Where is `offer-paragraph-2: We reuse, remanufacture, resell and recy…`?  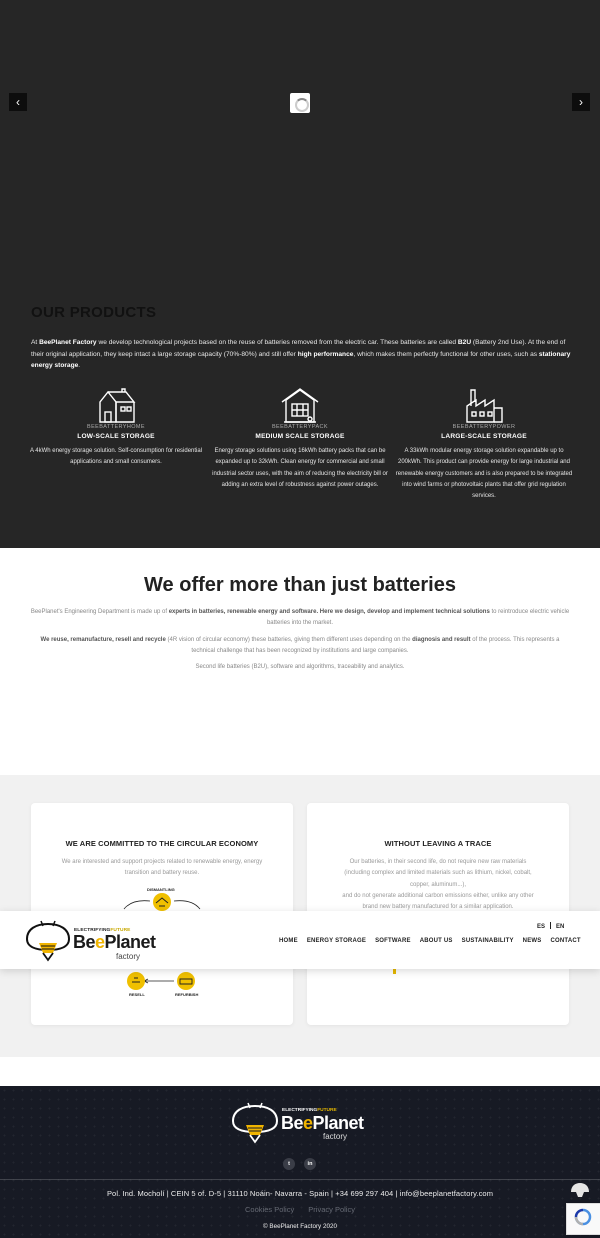 offer-paragraph-2: We reuse, remanufacture, resell and recy… is located at coordinates (300, 645).